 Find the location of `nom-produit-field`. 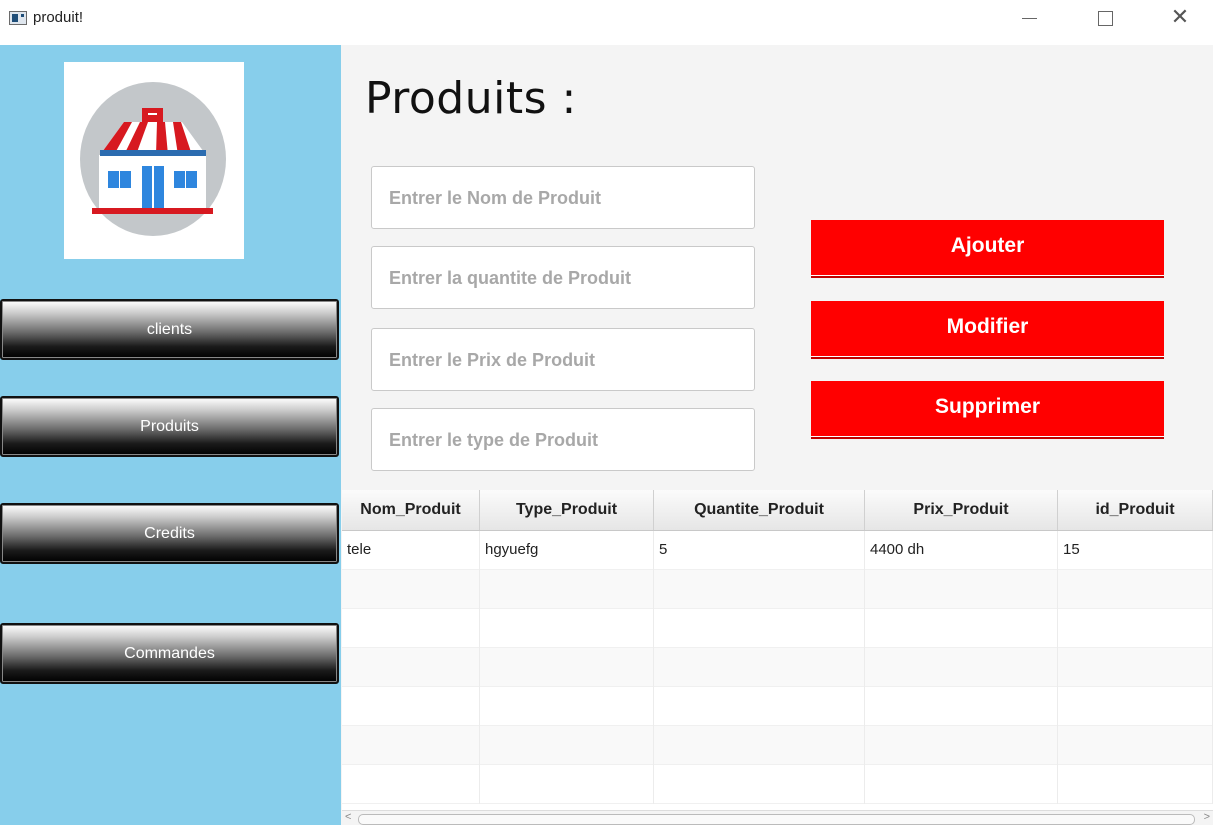

nom-produit-field is located at coordinates (563, 198).